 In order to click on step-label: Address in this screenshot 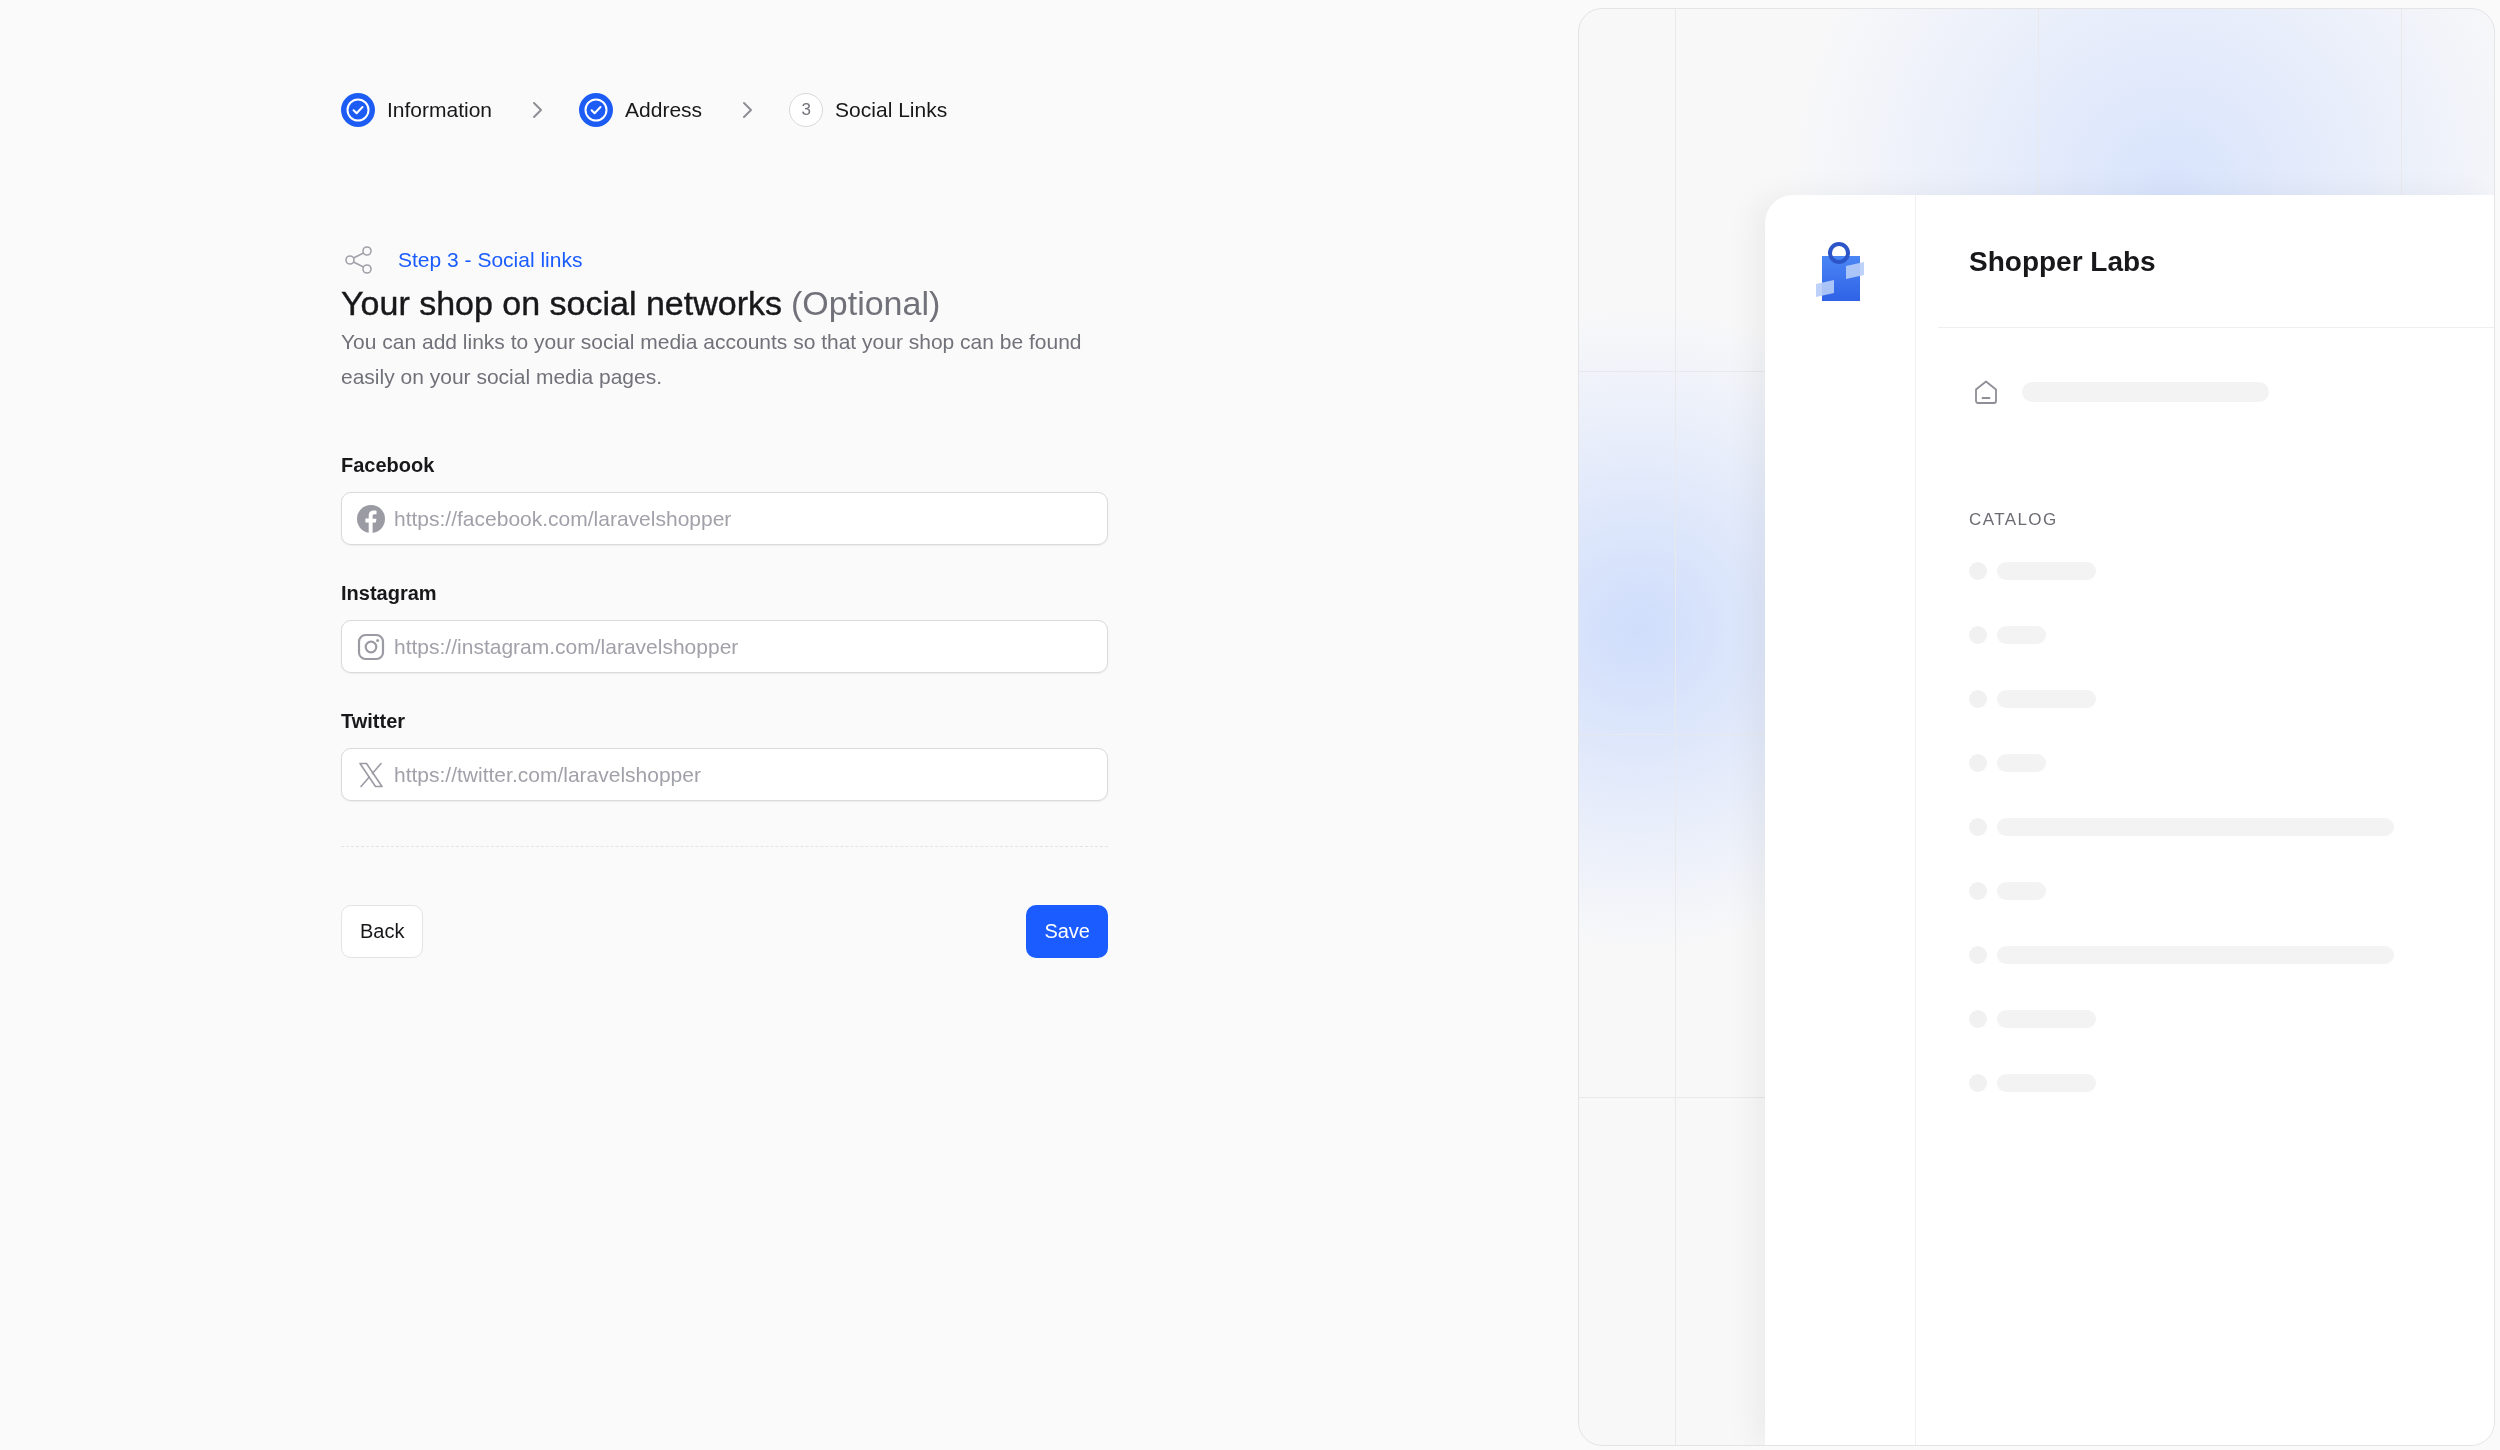, I will do `click(664, 110)`.